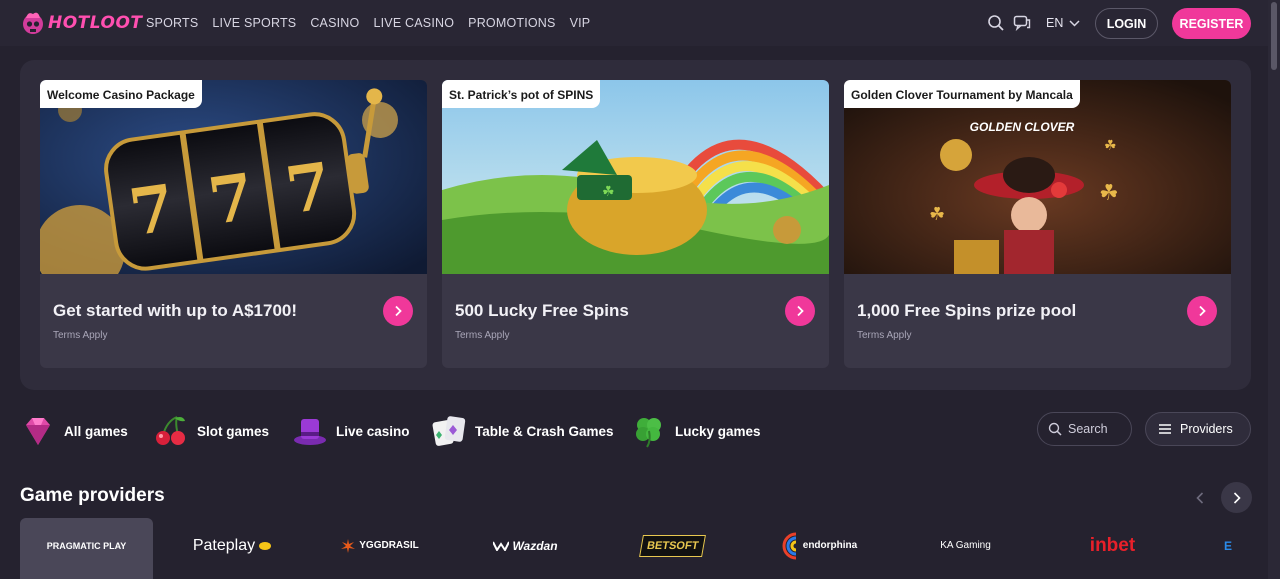  I want to click on provider-name: PRAGMATIC PLAY, so click(86, 545).